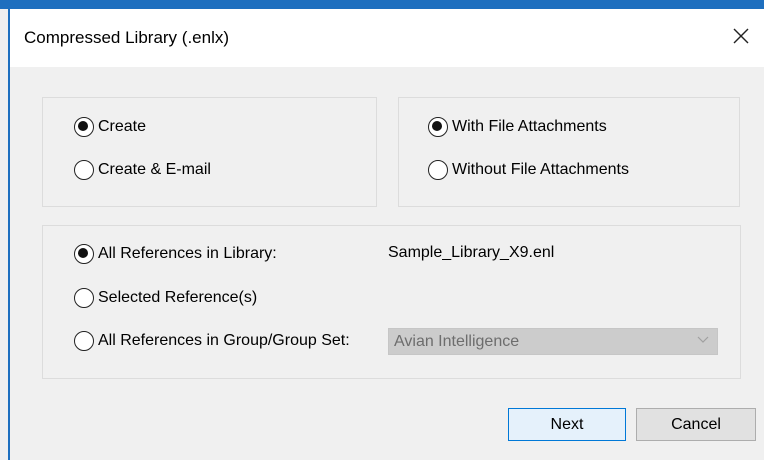 The width and height of the screenshot is (764, 460). I want to click on radio-with-attachments-label: With File Attachments, so click(529, 126).